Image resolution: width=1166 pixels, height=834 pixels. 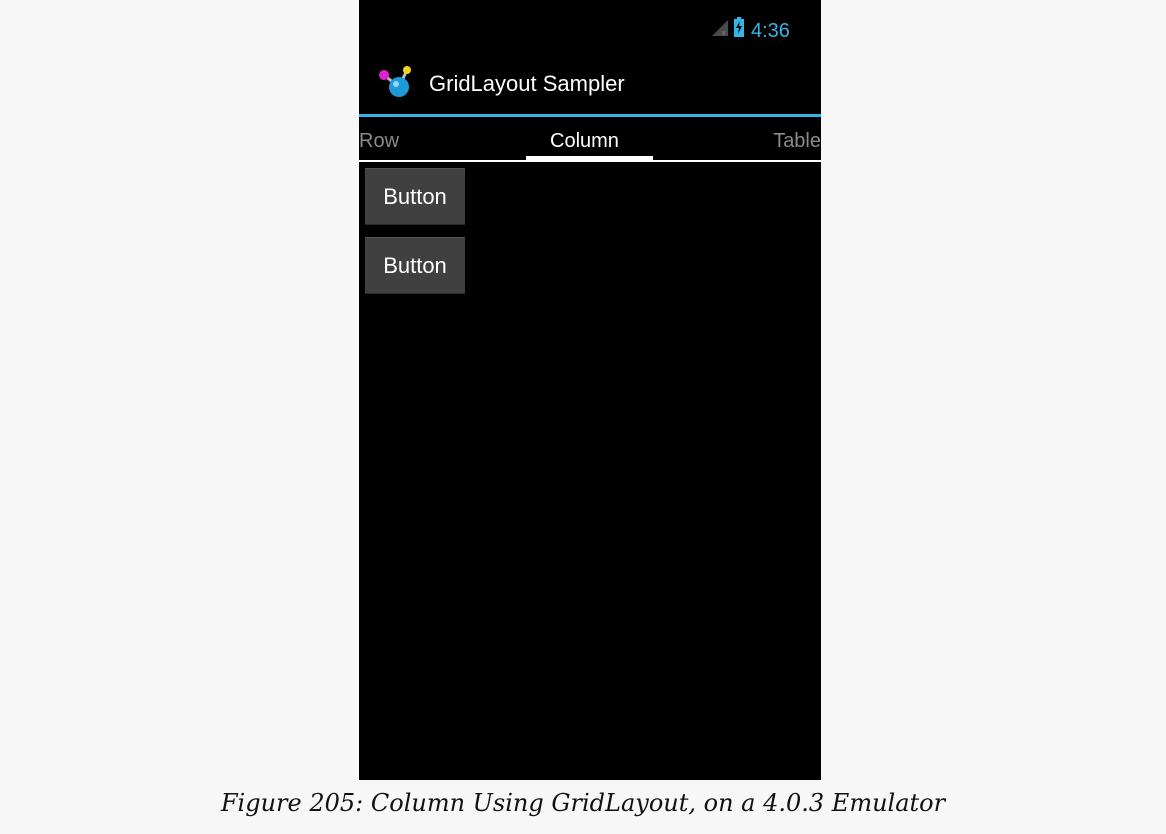 I want to click on tab-column: Column, so click(x=584, y=141).